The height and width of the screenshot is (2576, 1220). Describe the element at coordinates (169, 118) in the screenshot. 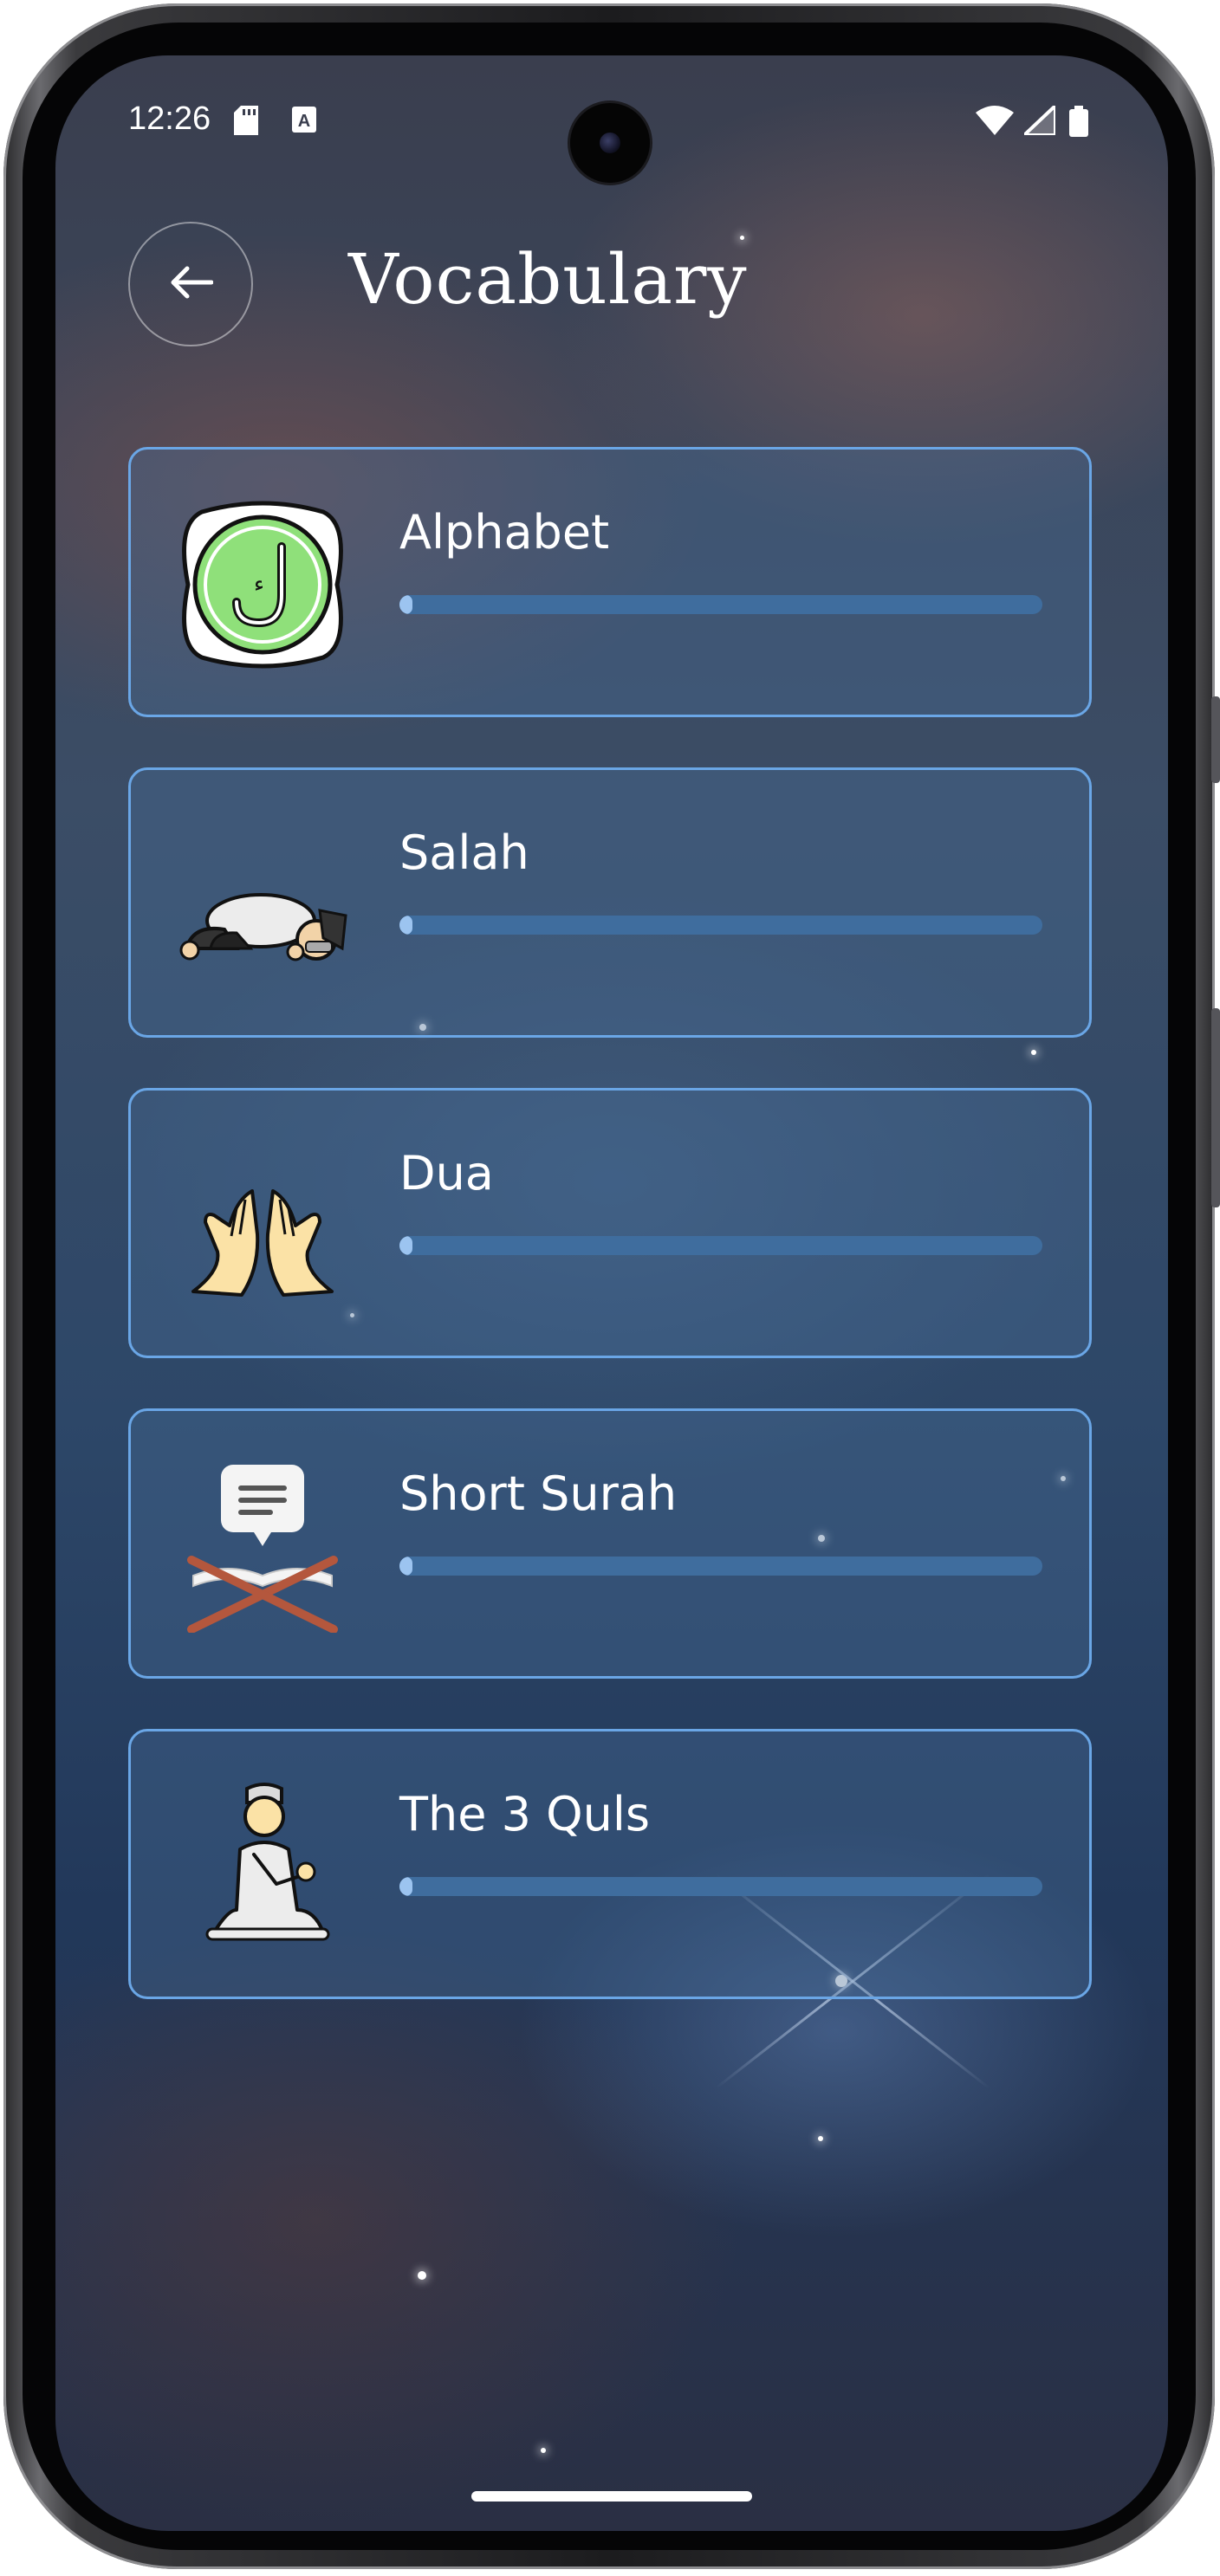

I see `status-time: 12:26` at that location.